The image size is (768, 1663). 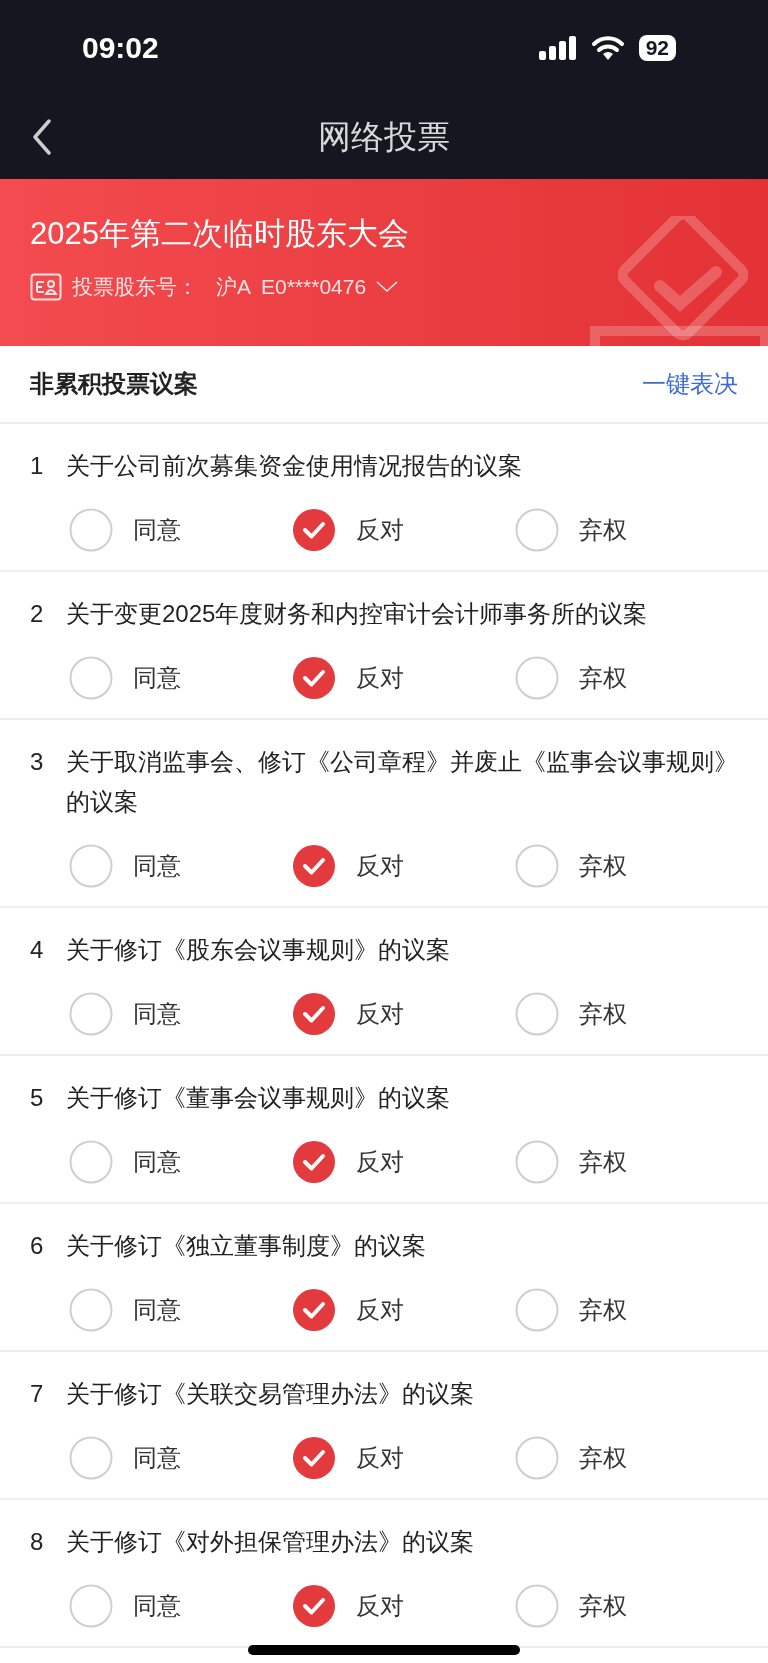 I want to click on status-time: 09:02, so click(x=120, y=47).